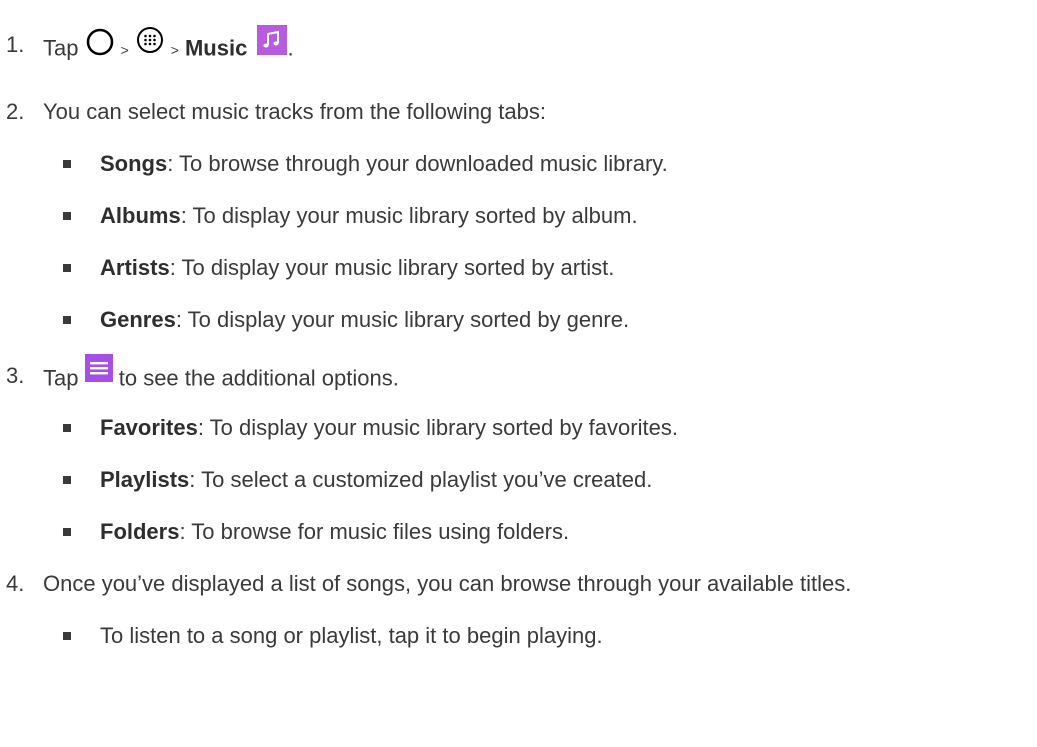 This screenshot has height=747, width=1037. I want to click on option-name: Favorites, so click(149, 427).